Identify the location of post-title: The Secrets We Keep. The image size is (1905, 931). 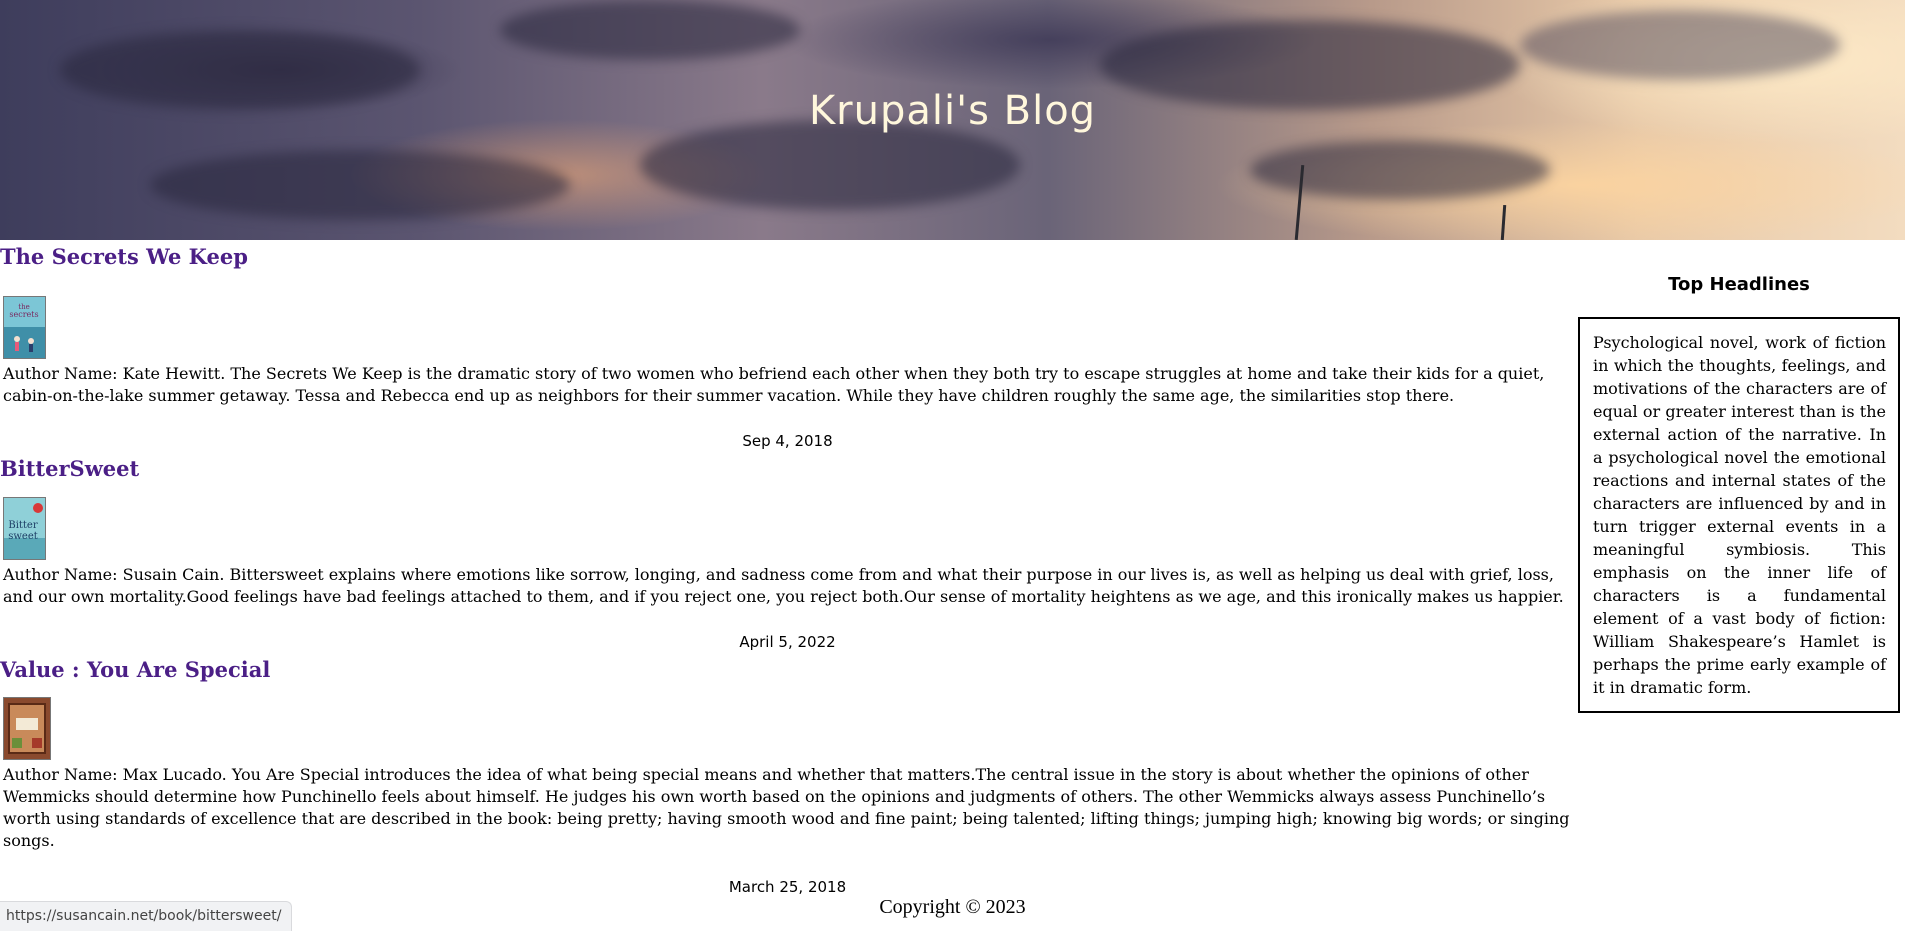
(787, 256).